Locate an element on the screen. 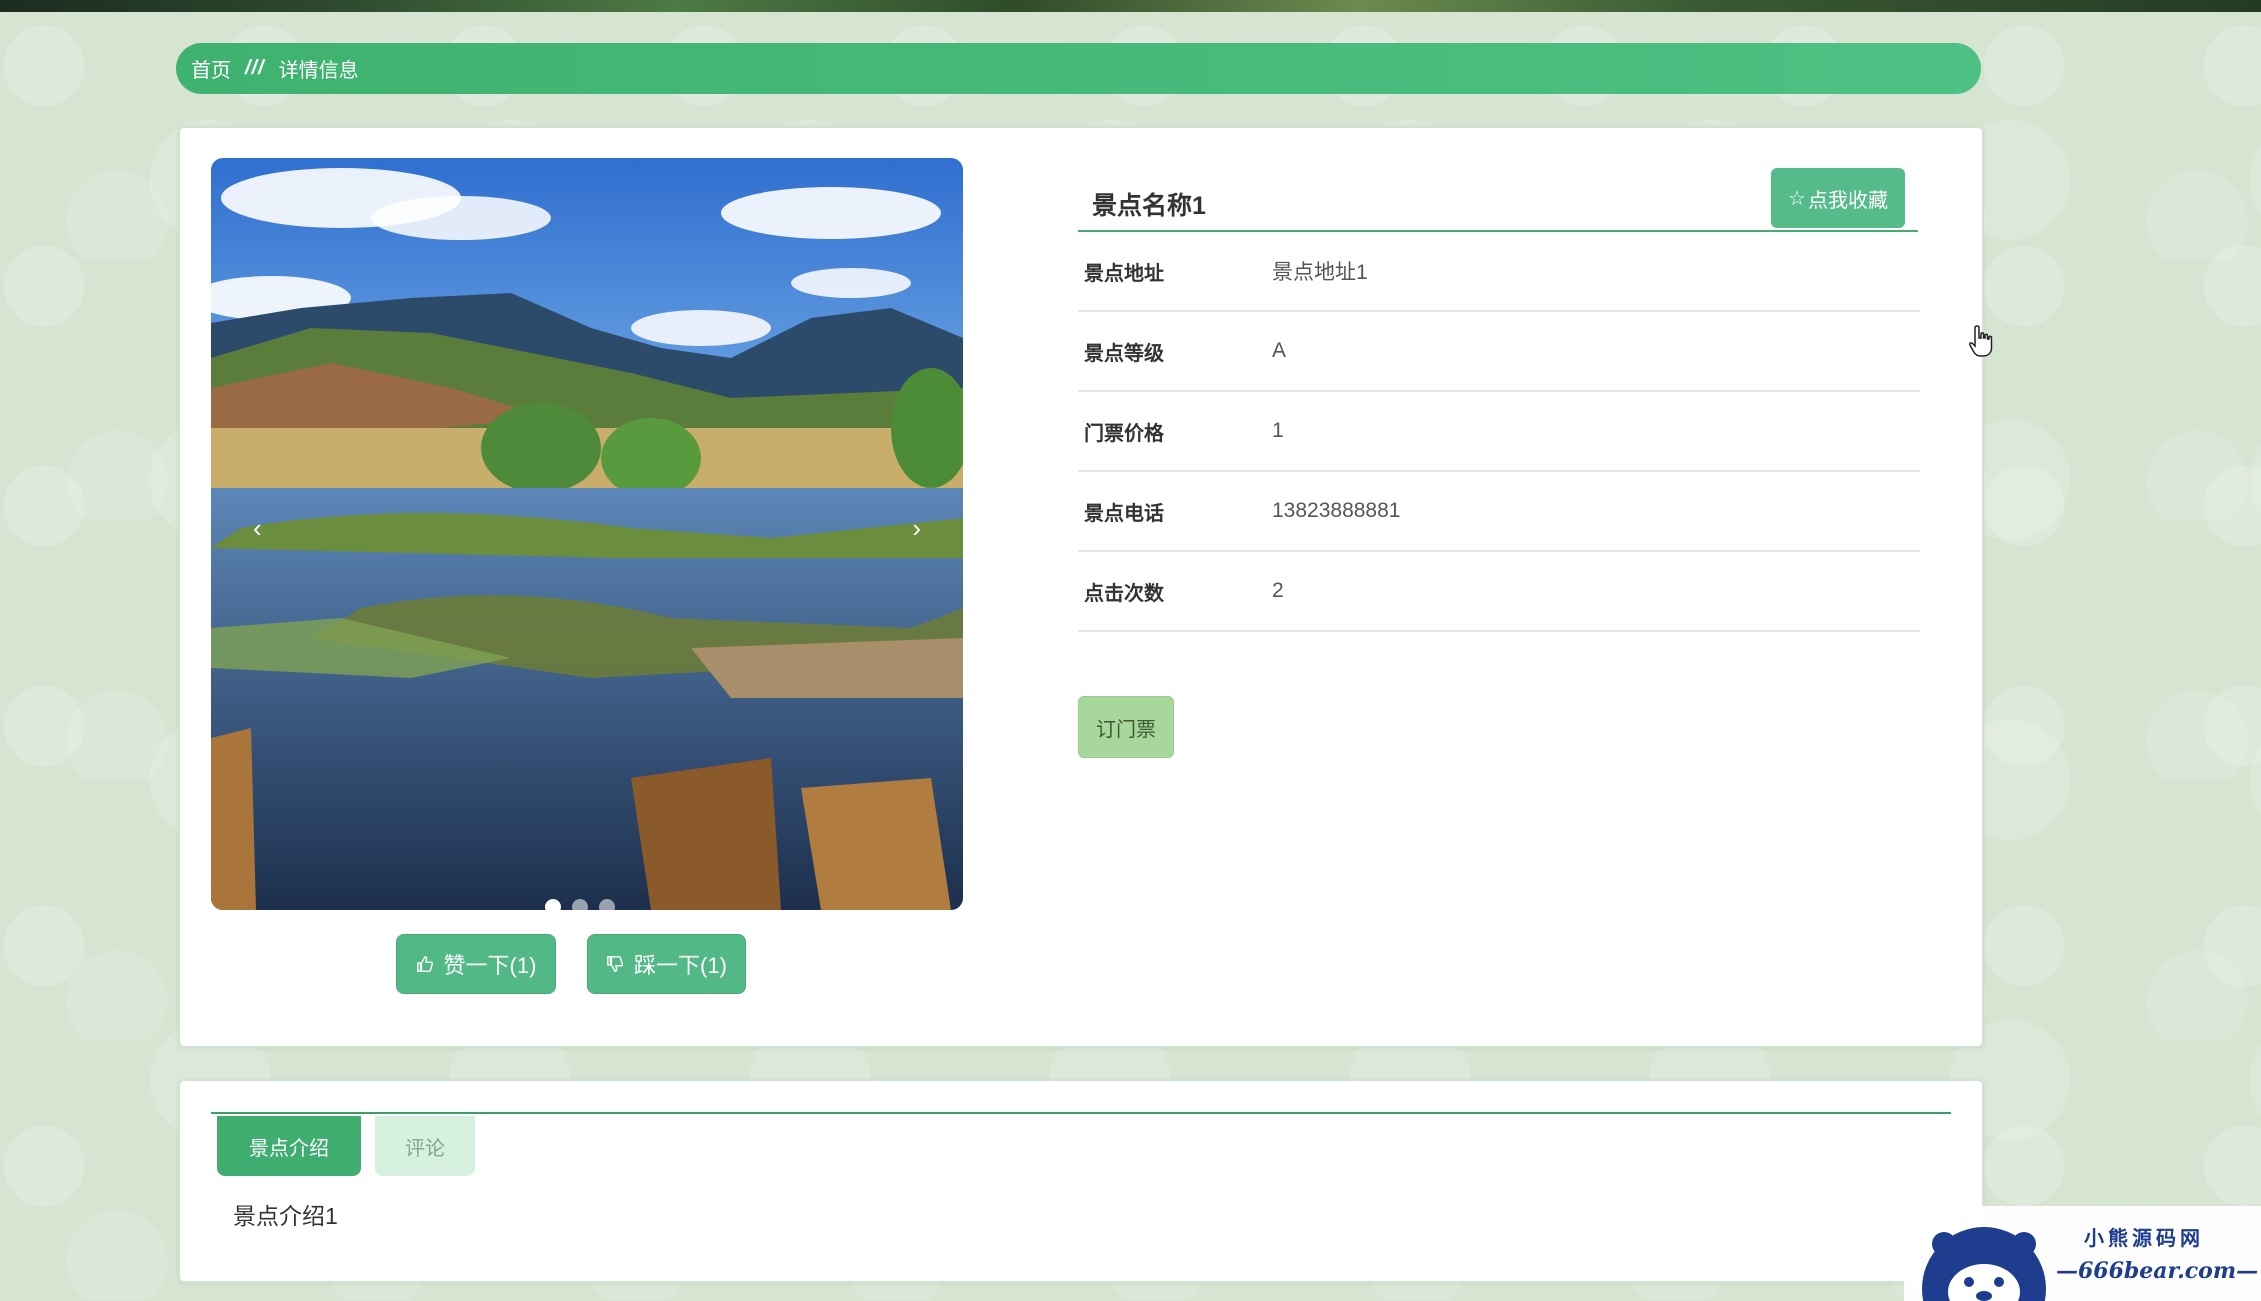  breadcrumb-current: 详情信息 is located at coordinates (318, 71).